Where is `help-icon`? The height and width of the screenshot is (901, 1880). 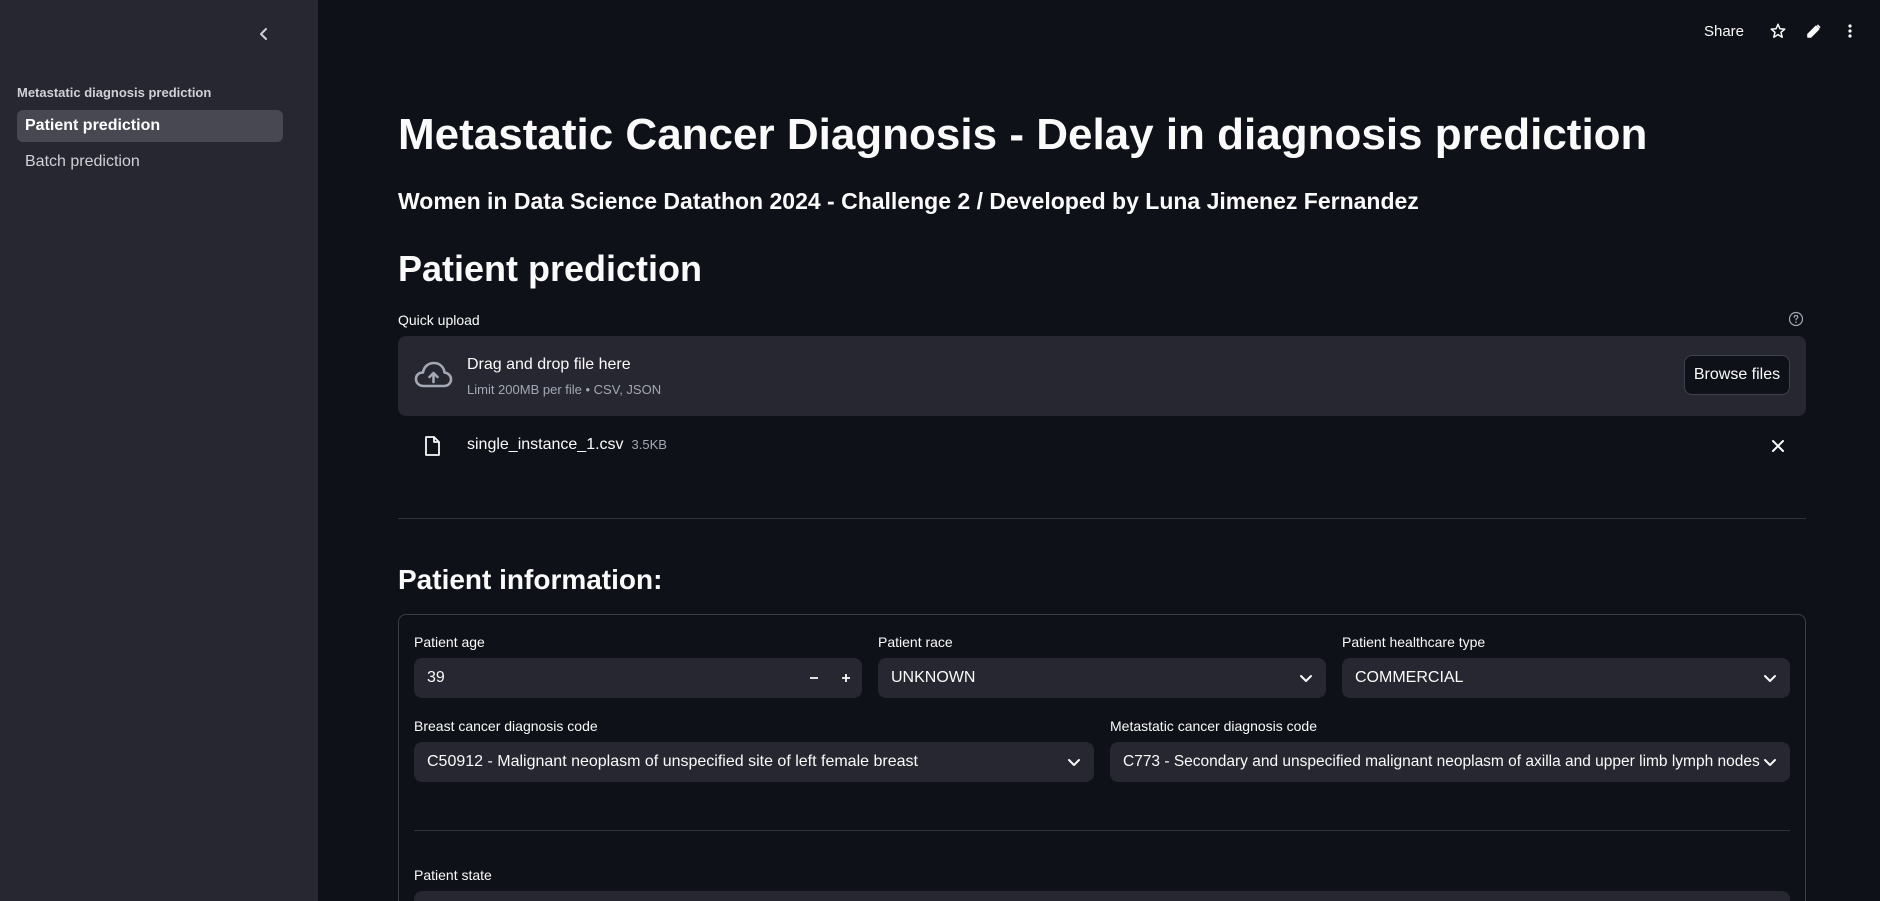 help-icon is located at coordinates (1796, 319).